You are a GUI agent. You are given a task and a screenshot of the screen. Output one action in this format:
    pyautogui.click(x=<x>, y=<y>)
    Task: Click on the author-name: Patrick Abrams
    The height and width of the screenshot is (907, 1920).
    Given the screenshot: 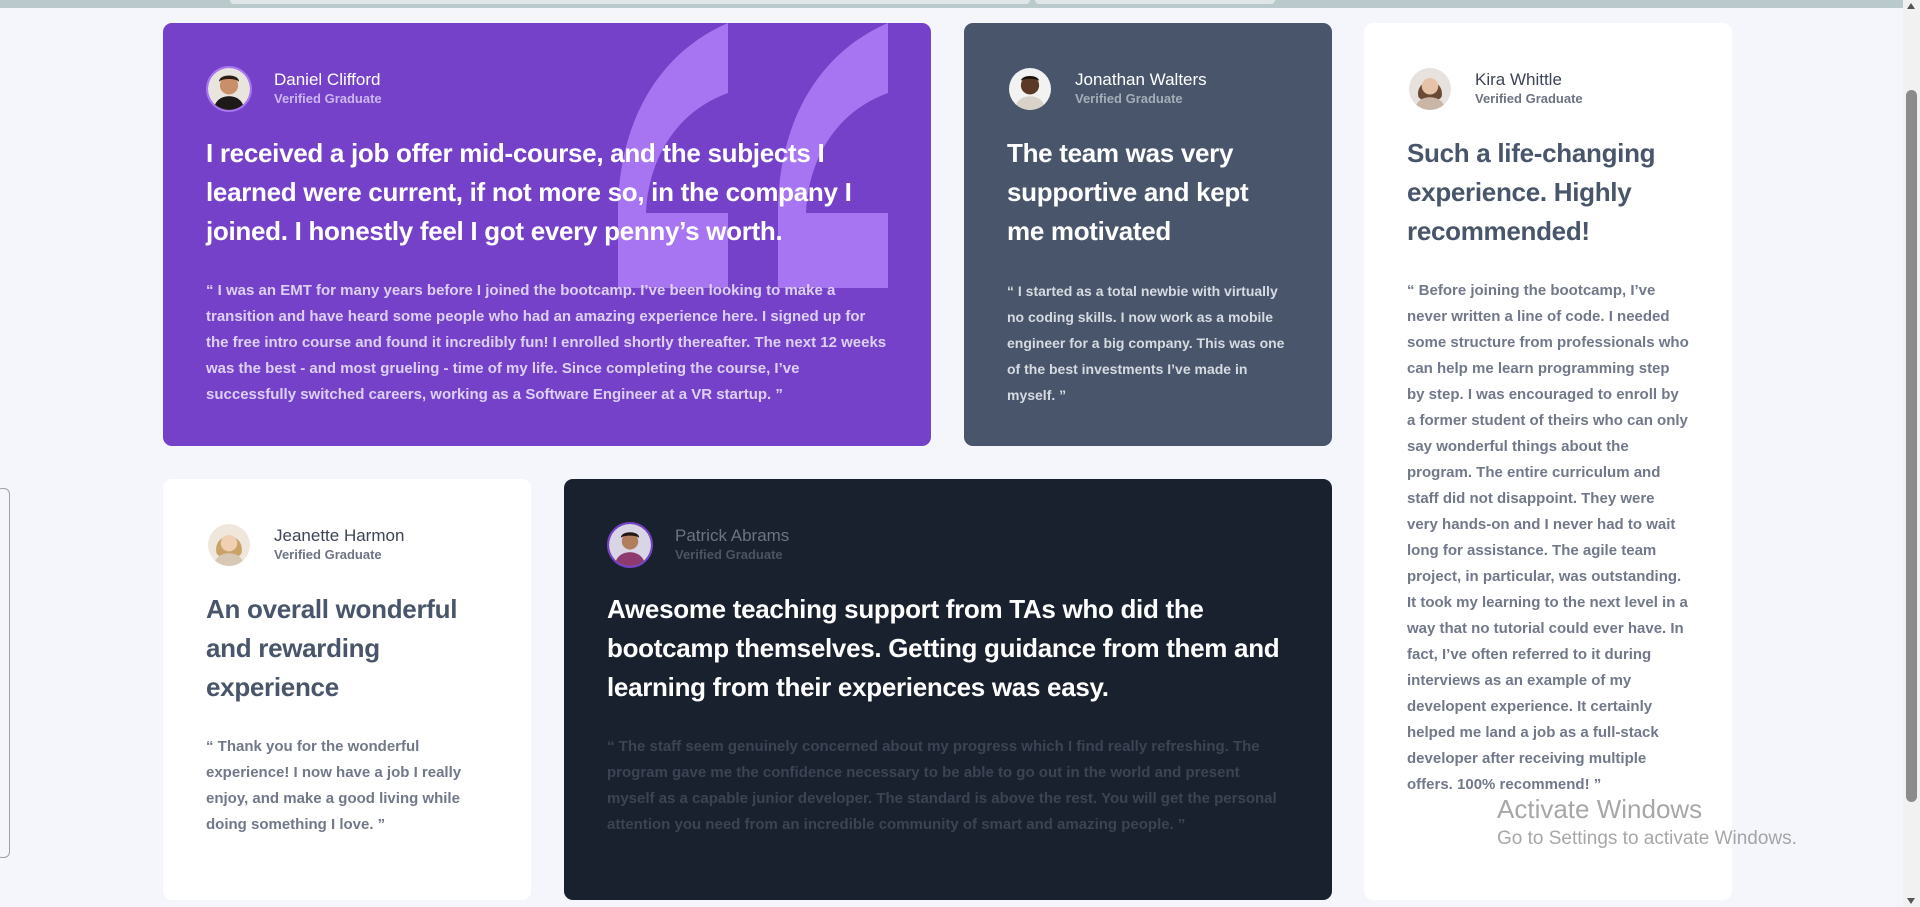 What is the action you would take?
    pyautogui.click(x=732, y=535)
    